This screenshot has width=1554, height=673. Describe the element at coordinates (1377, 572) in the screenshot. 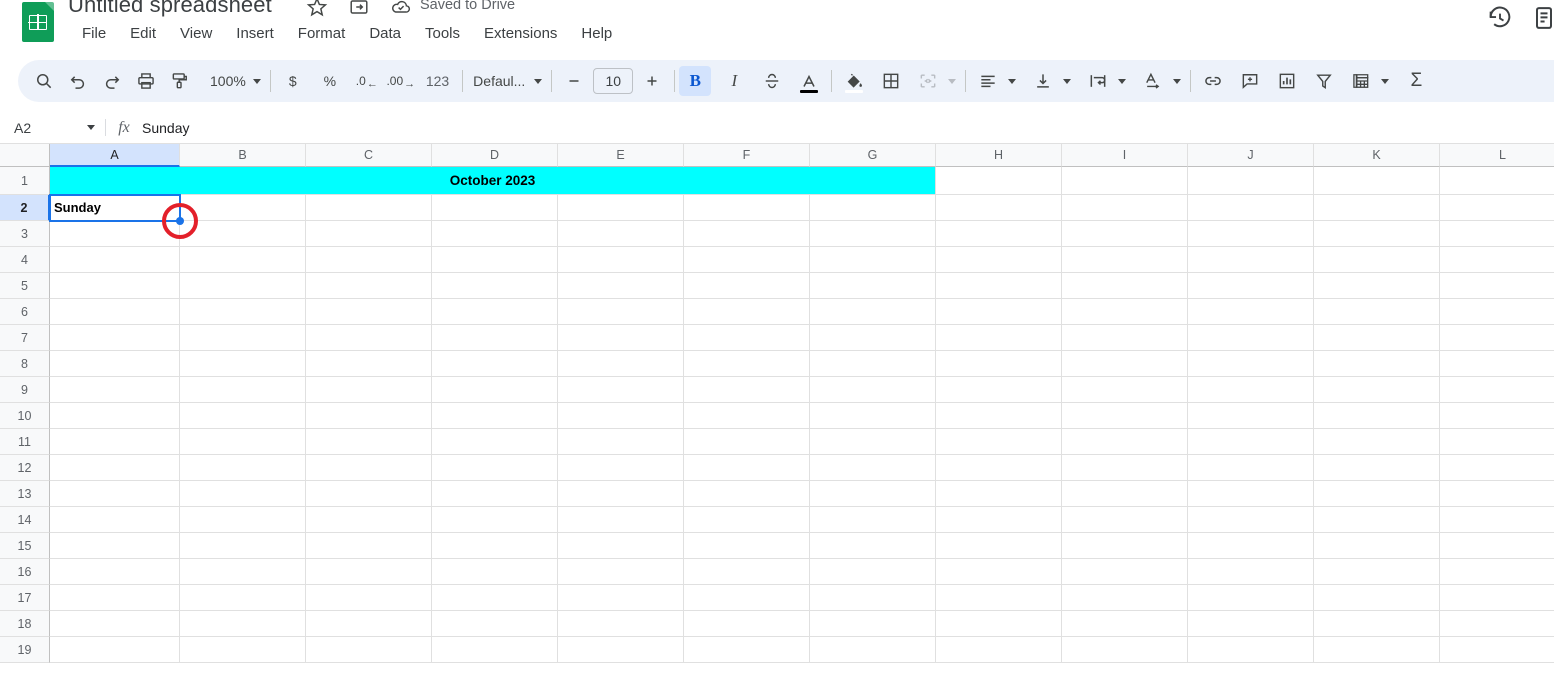

I see `cell-K16` at that location.